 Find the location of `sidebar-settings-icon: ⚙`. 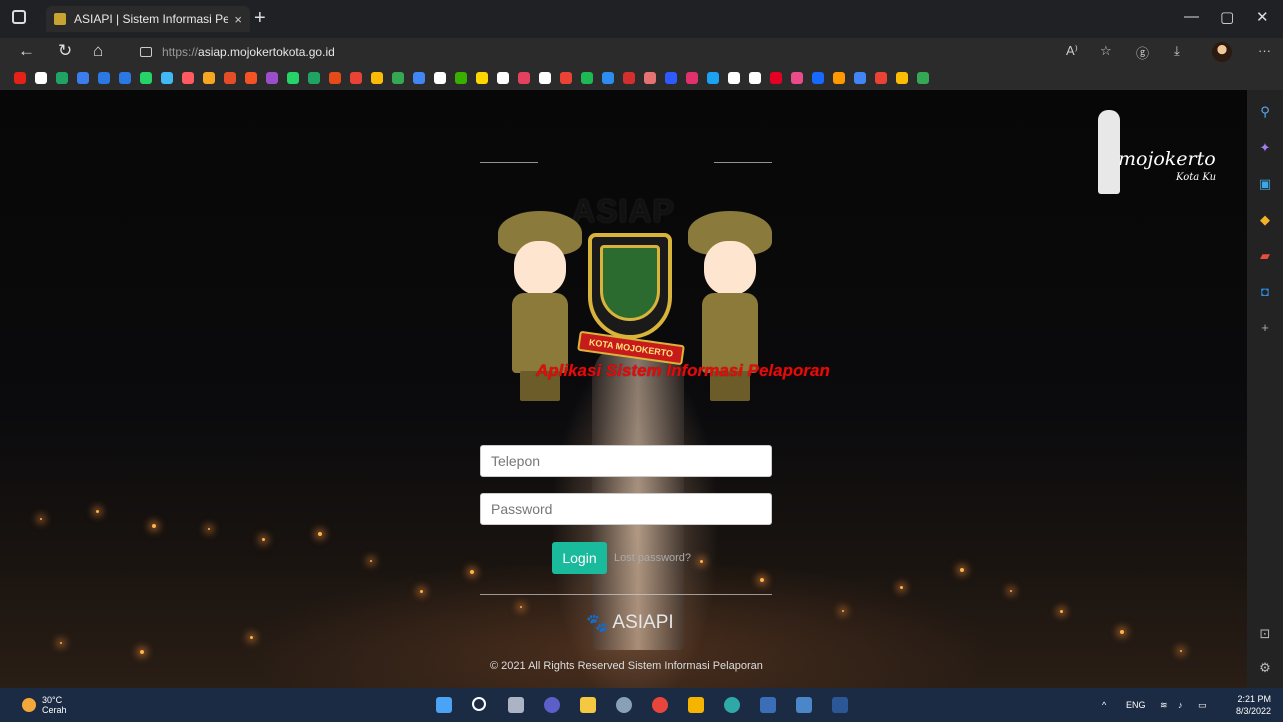

sidebar-settings-icon: ⚙ is located at coordinates (1265, 668).